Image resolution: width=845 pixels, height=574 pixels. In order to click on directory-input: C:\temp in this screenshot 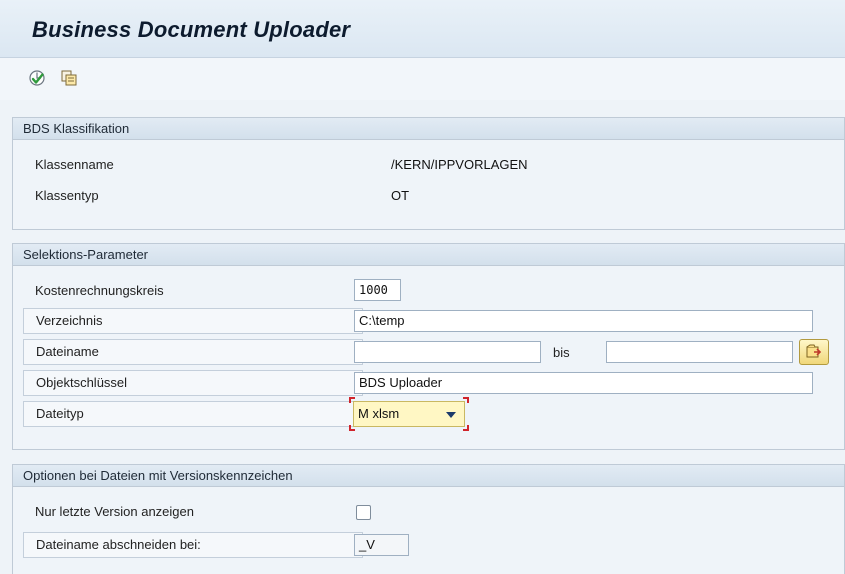, I will do `click(583, 321)`.